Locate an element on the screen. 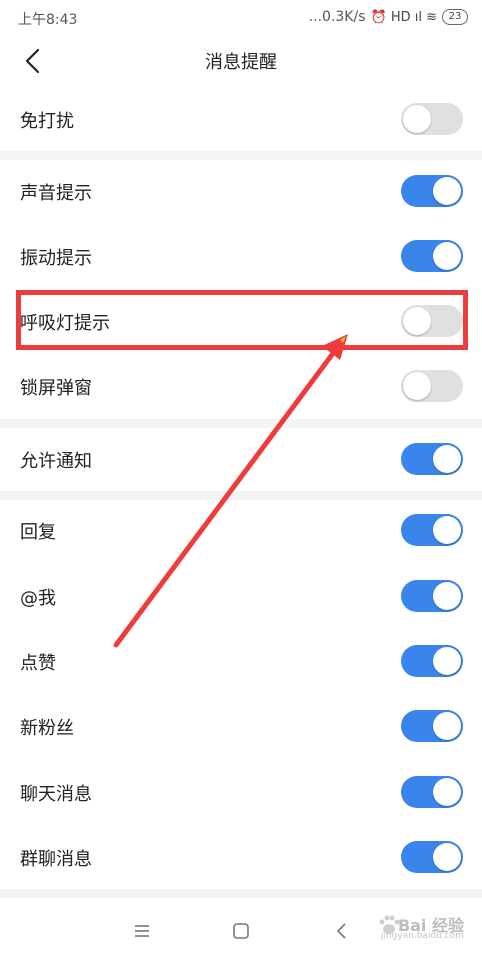 Image resolution: width=482 pixels, height=961 pixels. status-bar: 上午8:43 ...0.3K/s ⏰ HD ıl ≋ 23 is located at coordinates (241, 18).